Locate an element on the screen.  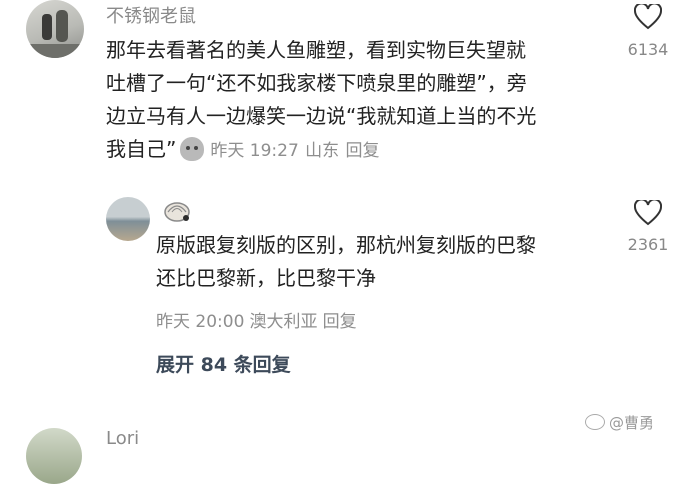
comment-time: 昨天 19:27 is located at coordinates (254, 151).